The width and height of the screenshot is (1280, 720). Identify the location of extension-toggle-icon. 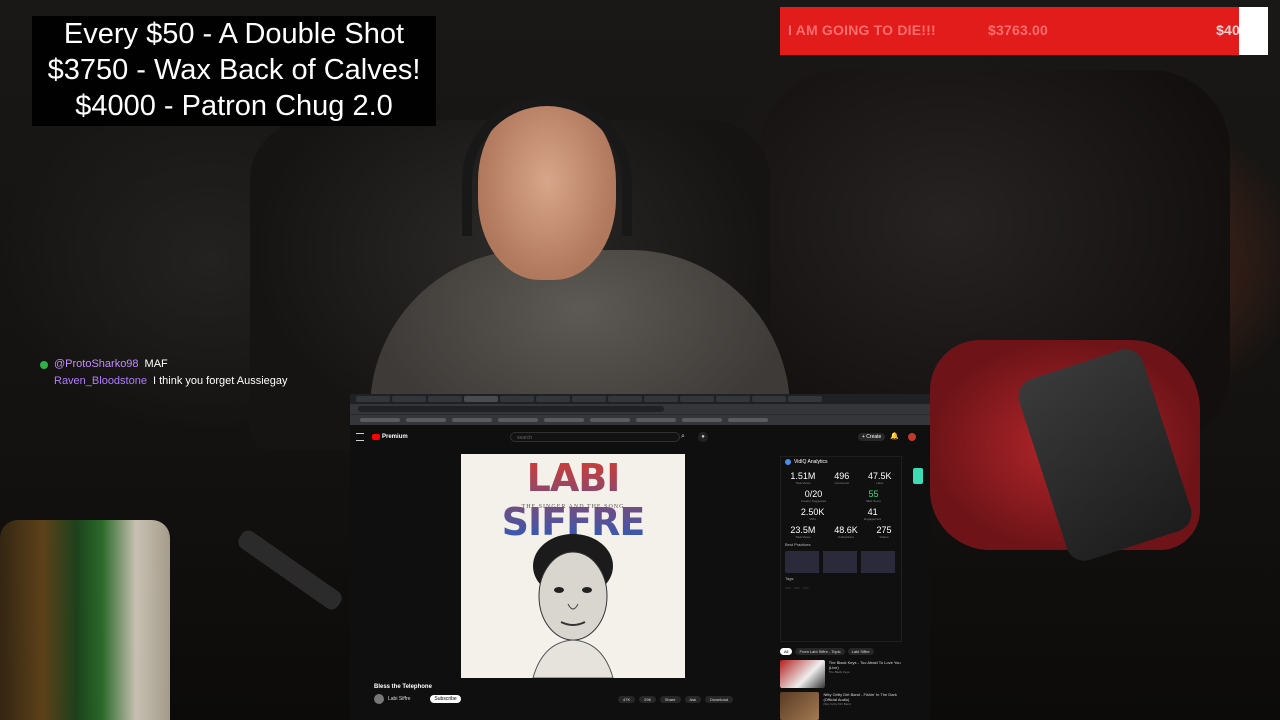
(918, 476).